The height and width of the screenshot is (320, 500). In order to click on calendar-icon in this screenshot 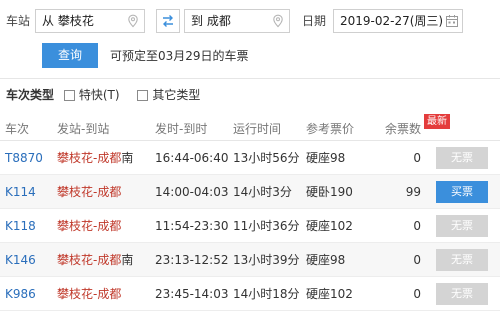, I will do `click(452, 21)`.